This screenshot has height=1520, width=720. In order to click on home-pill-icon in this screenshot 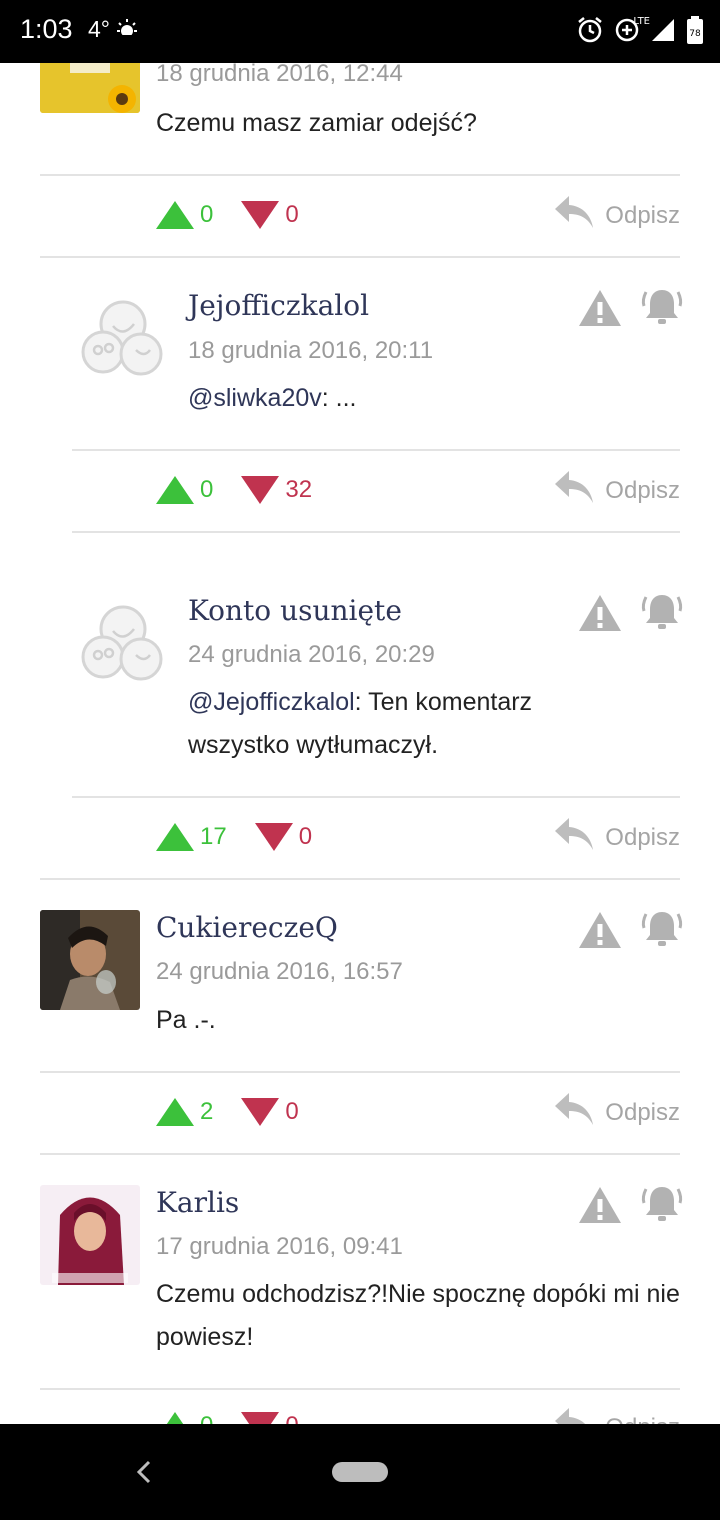, I will do `click(360, 1474)`.